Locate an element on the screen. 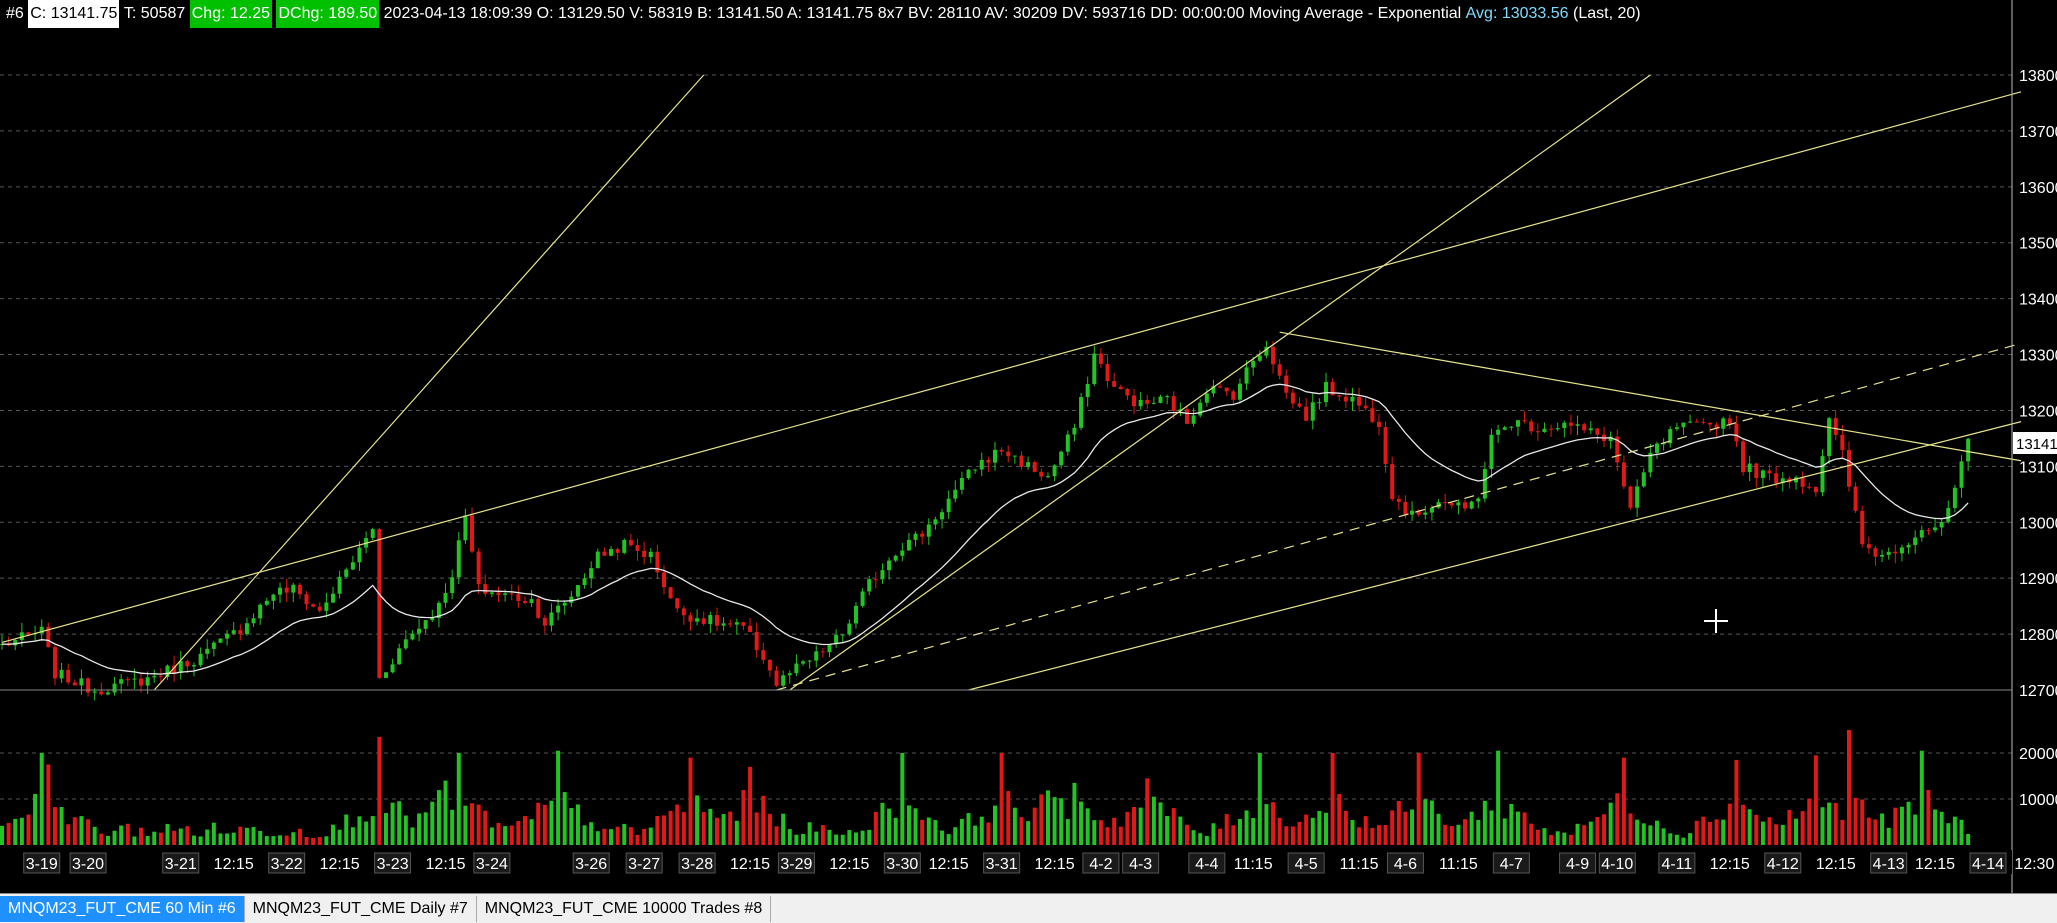  crosshair-cursor is located at coordinates (1716, 621).